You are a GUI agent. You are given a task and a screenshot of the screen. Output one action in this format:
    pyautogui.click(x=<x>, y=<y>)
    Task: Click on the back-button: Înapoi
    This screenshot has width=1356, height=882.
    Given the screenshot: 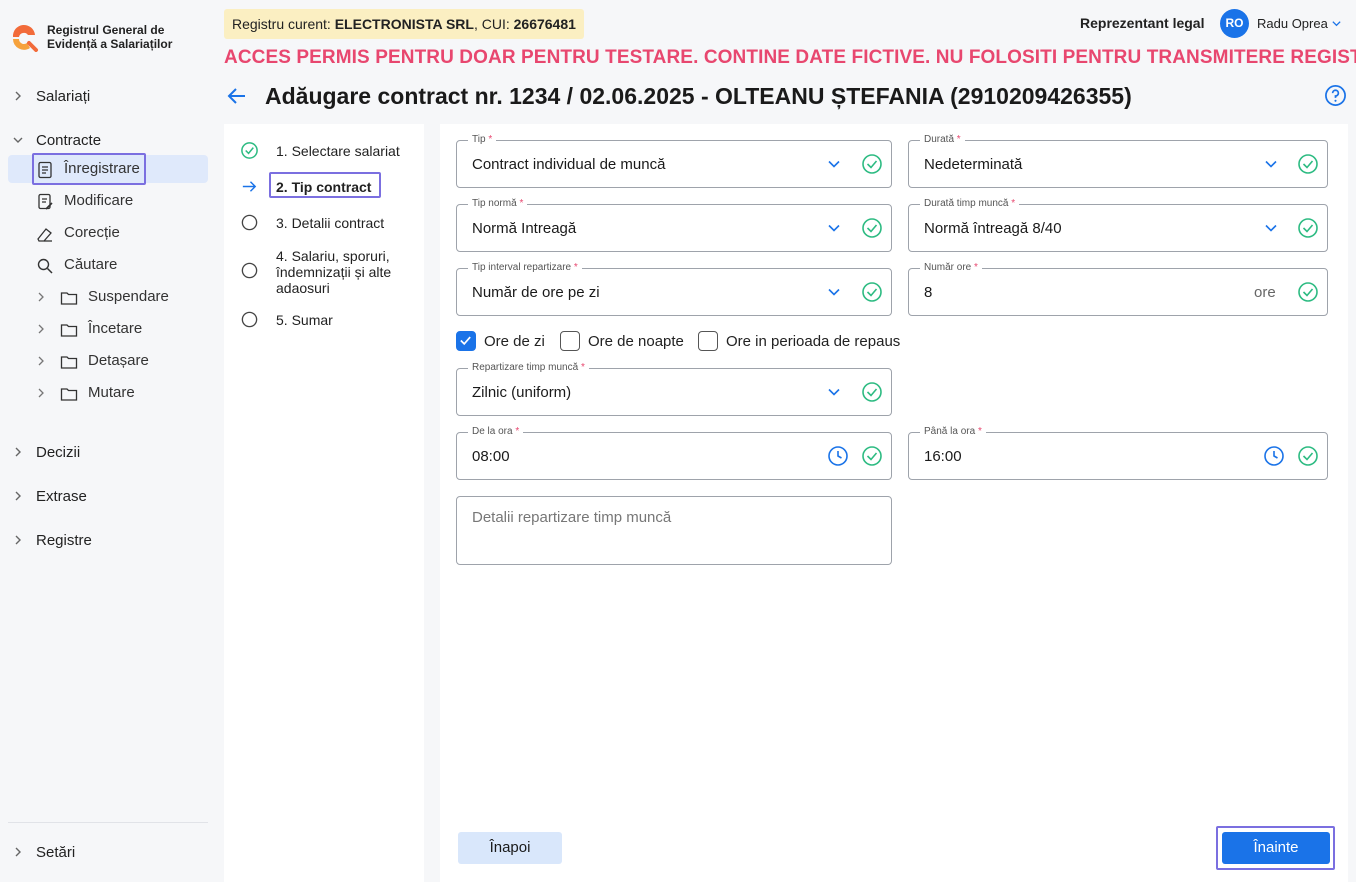 What is the action you would take?
    pyautogui.click(x=510, y=848)
    